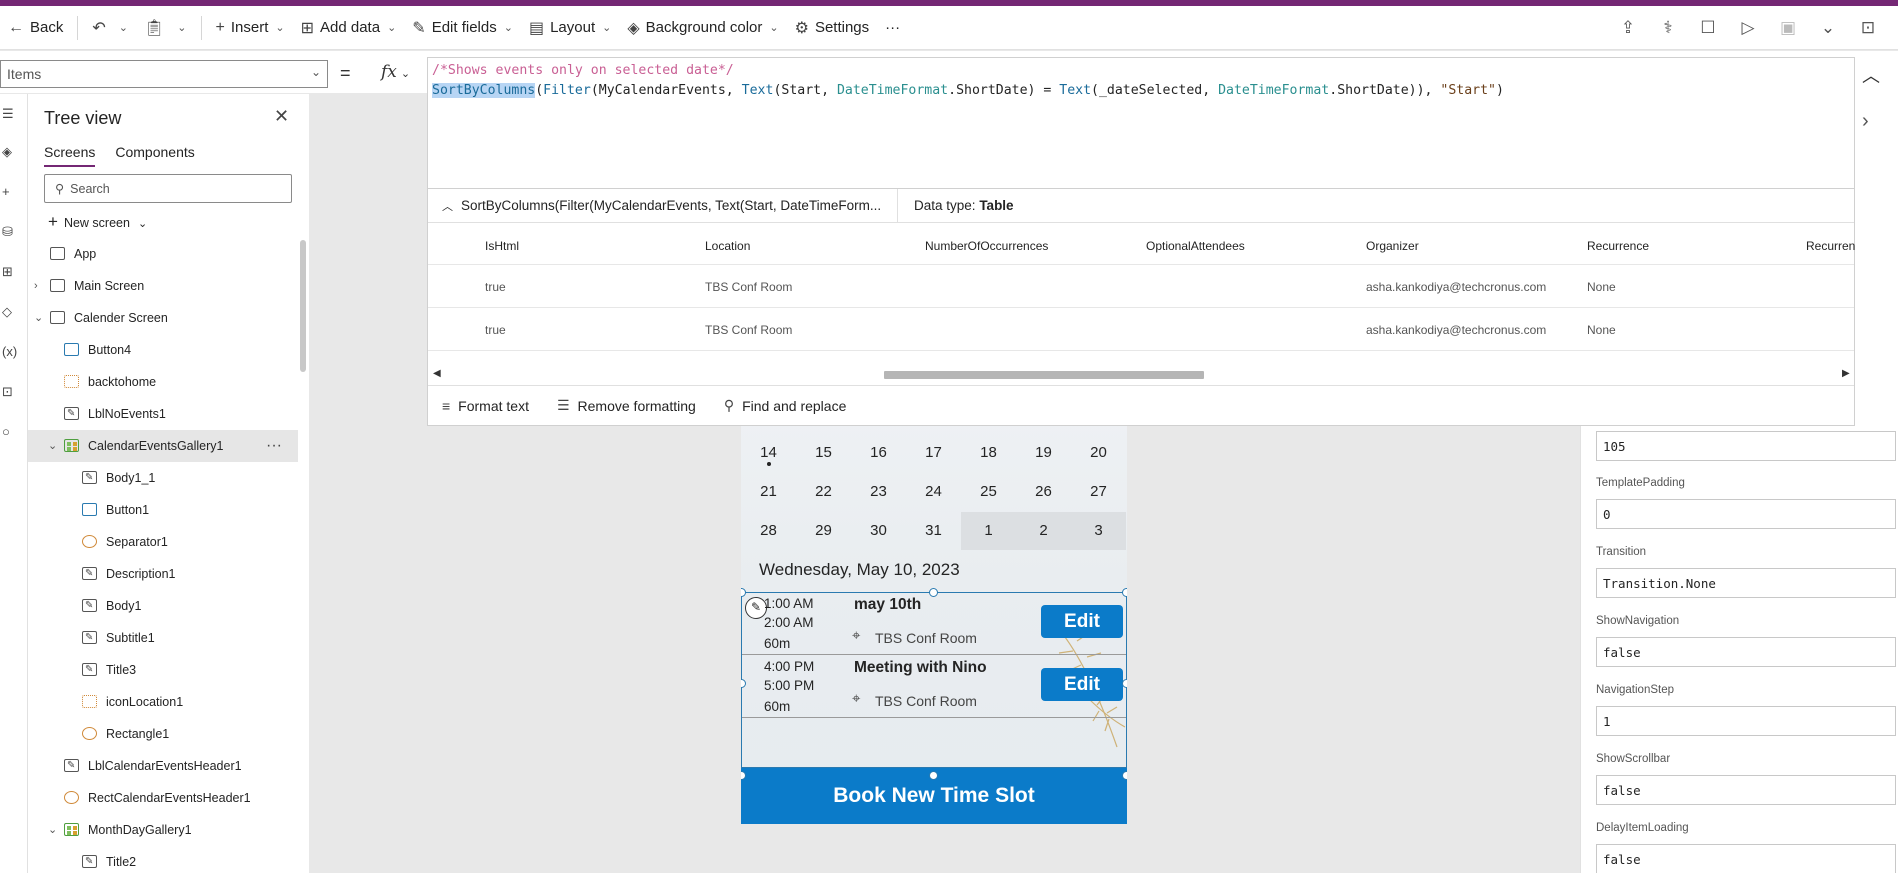 The image size is (1898, 873). I want to click on horizontal-scrollbar: ◀ ▶, so click(1141, 375).